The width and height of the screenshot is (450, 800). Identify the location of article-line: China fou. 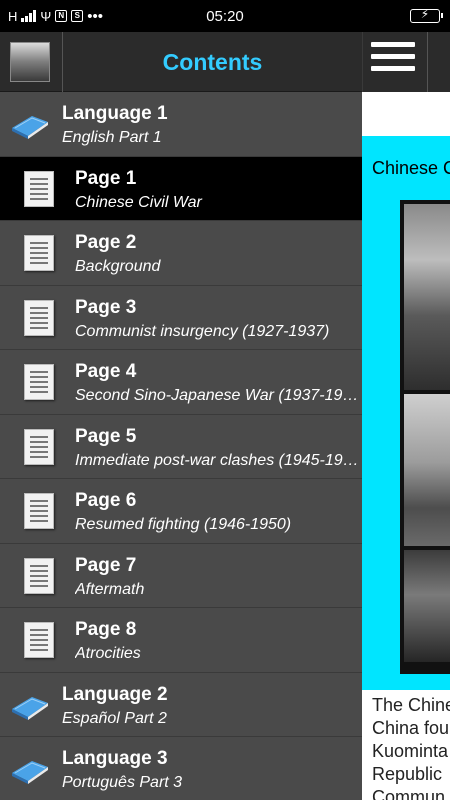
(411, 728).